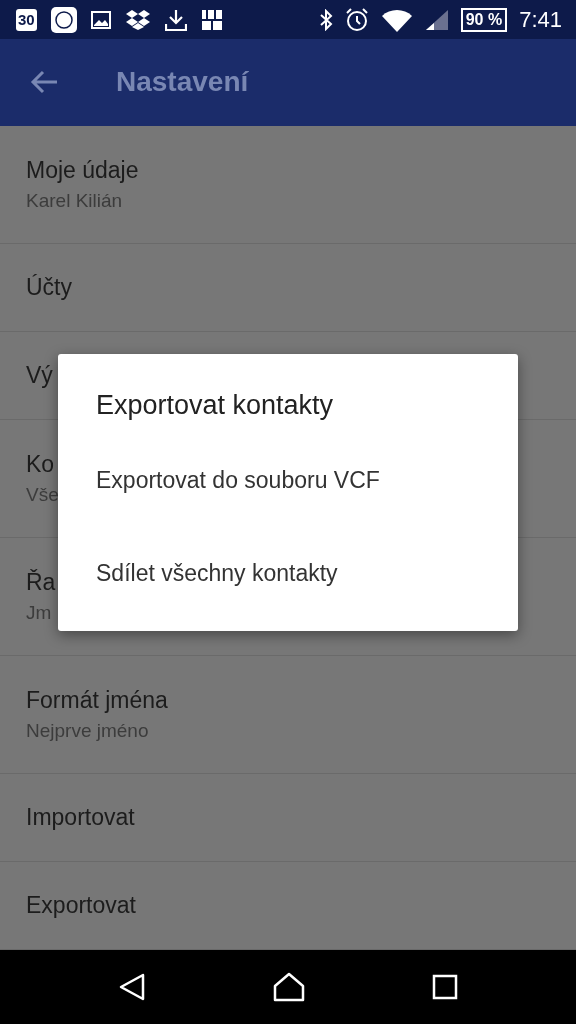 The width and height of the screenshot is (576, 1024). Describe the element at coordinates (39, 612) in the screenshot. I see `setting-summary: Jm` at that location.